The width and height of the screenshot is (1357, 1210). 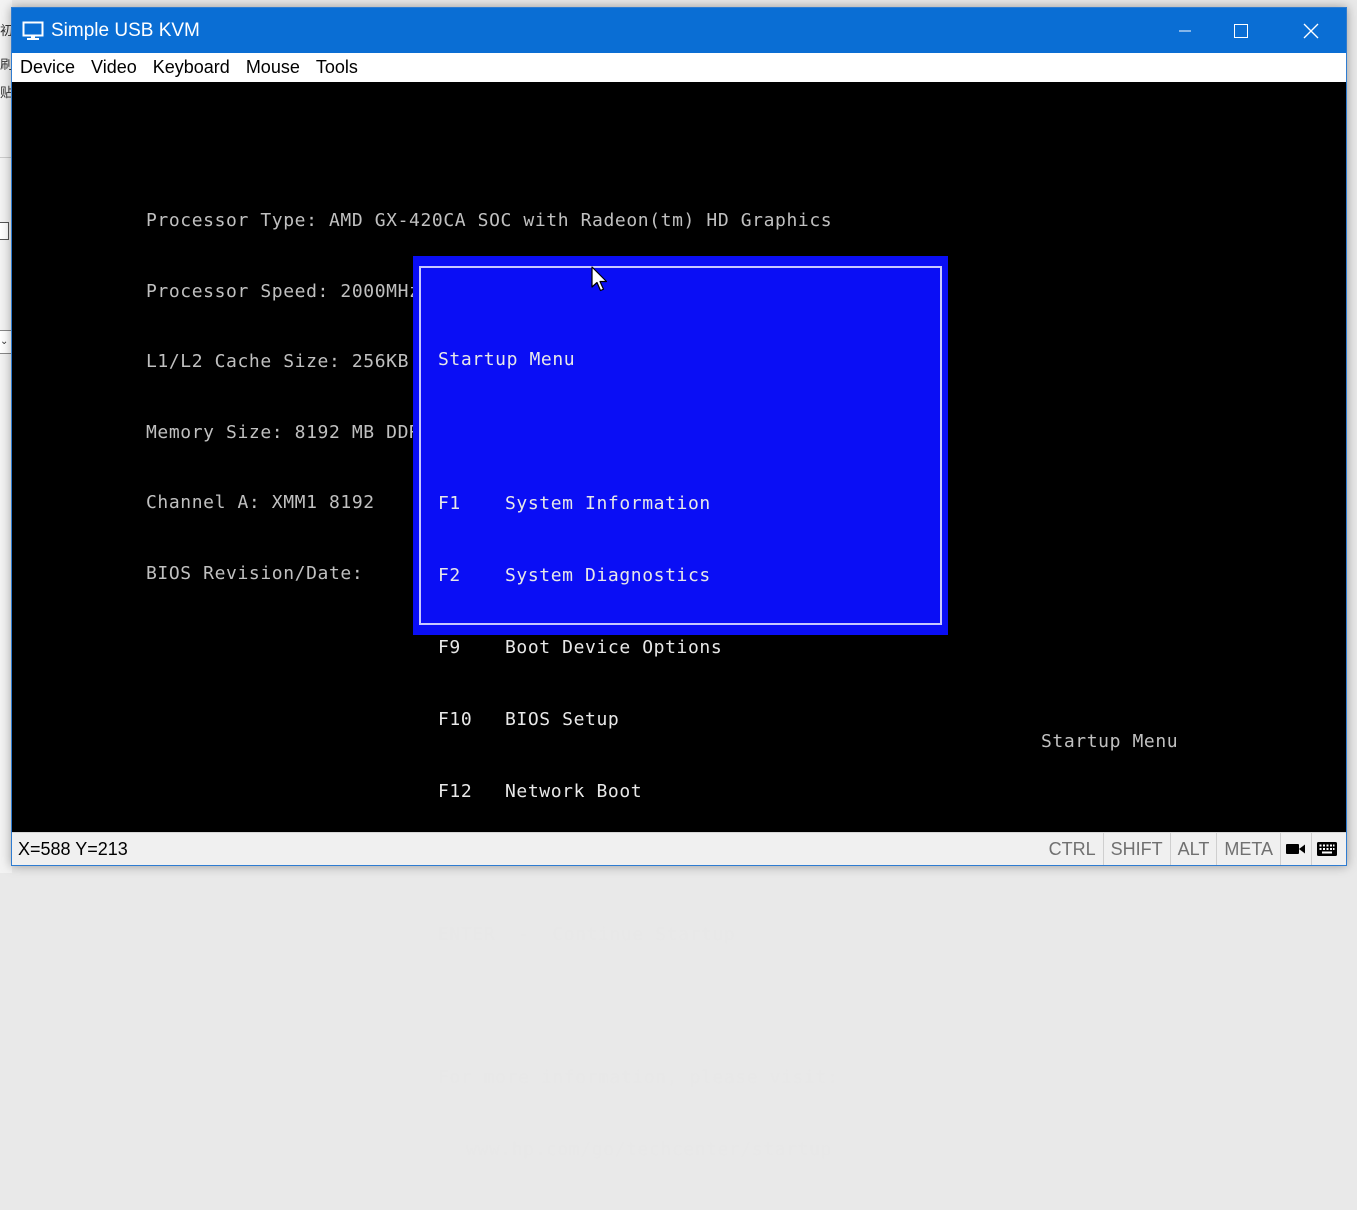 What do you see at coordinates (649, 1149) in the screenshot?
I see `info-url: www.hp.com/go/techcenter/startup` at bounding box center [649, 1149].